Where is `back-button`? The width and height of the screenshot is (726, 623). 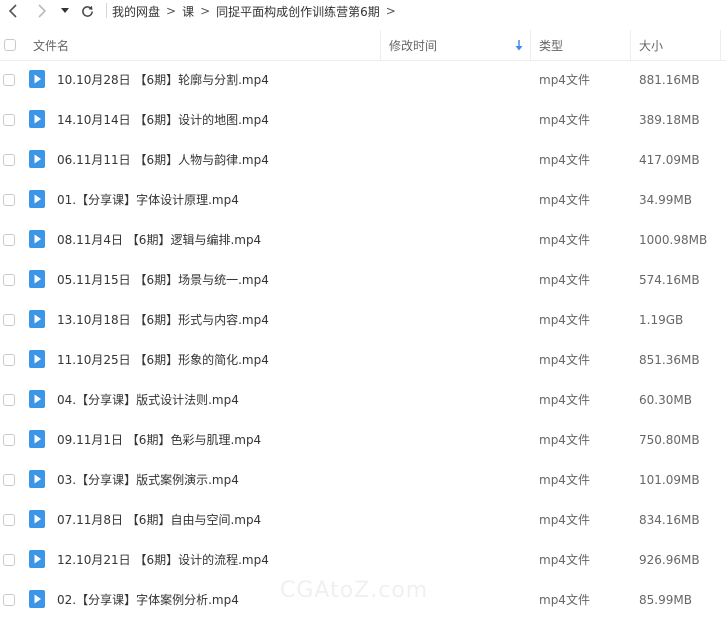
back-button is located at coordinates (13, 11).